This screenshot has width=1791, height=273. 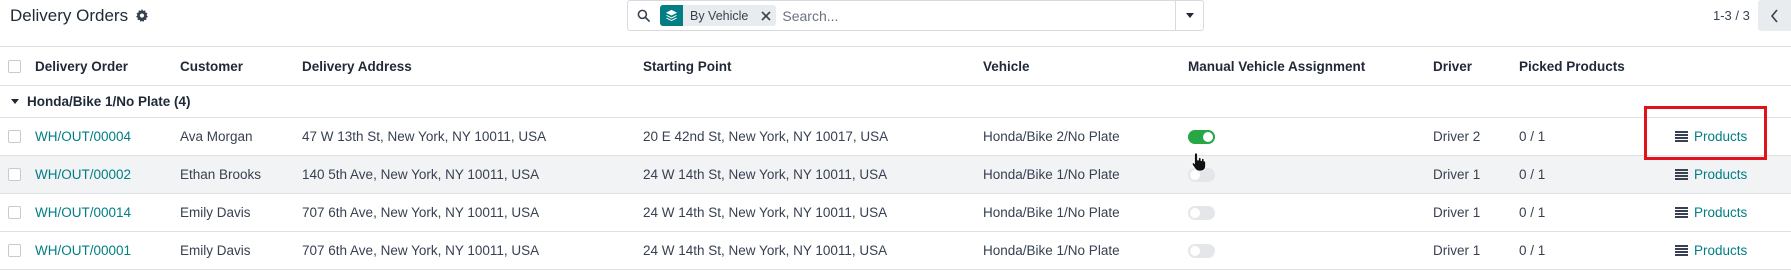 What do you see at coordinates (109, 101) in the screenshot?
I see `group-label: Honda/Bike 1/No Plate (4)` at bounding box center [109, 101].